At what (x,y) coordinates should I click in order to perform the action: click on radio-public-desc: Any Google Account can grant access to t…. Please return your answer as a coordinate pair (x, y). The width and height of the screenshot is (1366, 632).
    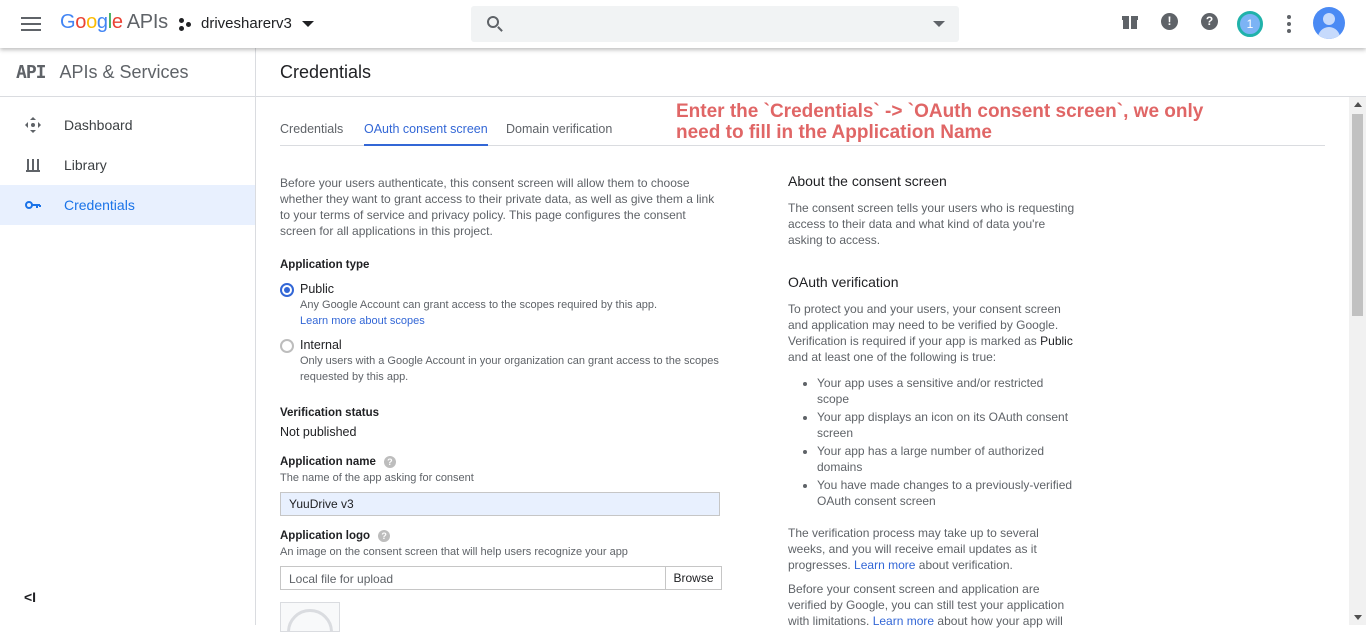
    Looking at the image, I should click on (479, 305).